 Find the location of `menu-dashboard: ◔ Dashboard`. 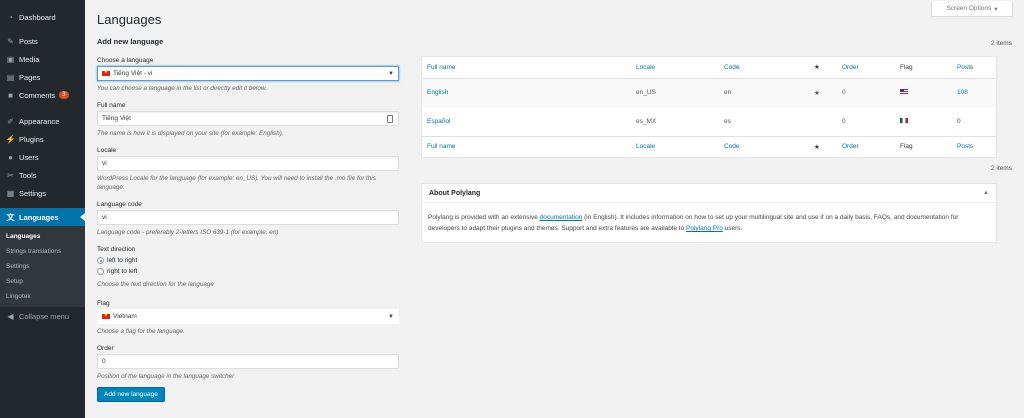

menu-dashboard: ◔ Dashboard is located at coordinates (42, 17).